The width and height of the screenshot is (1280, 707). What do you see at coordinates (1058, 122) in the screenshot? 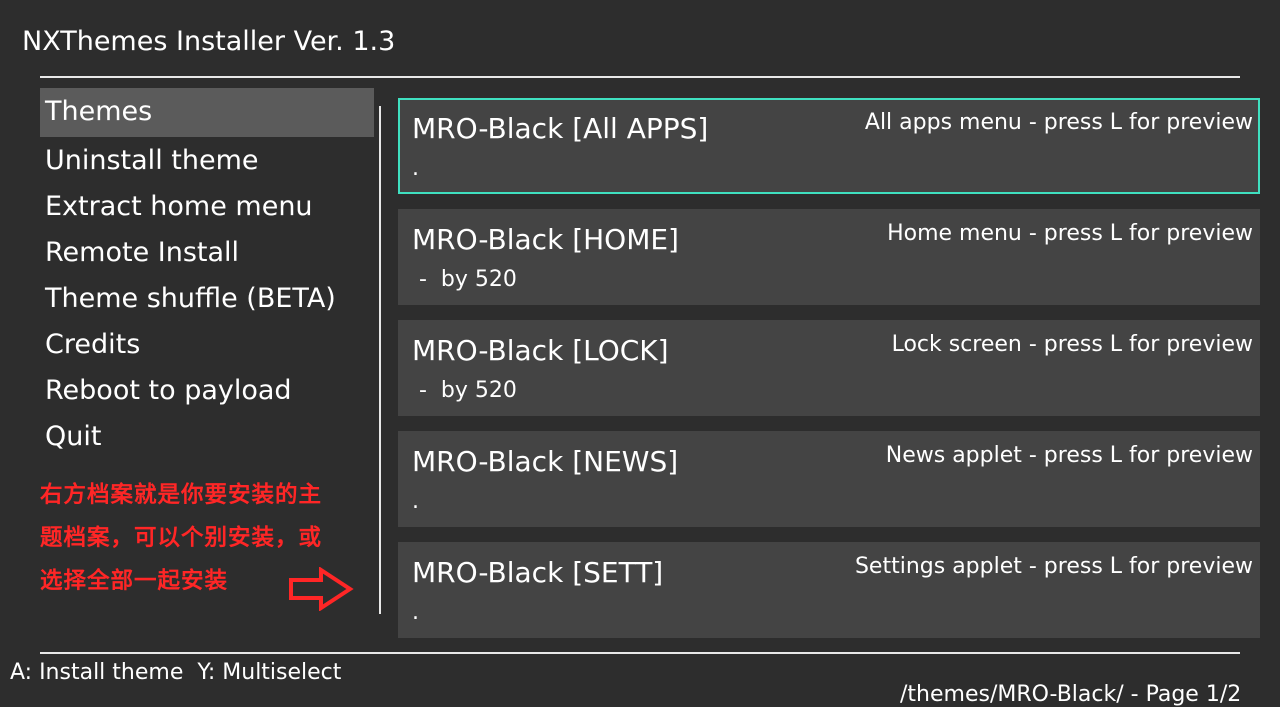
I see `theme-description: All apps menu - press L for preview` at bounding box center [1058, 122].